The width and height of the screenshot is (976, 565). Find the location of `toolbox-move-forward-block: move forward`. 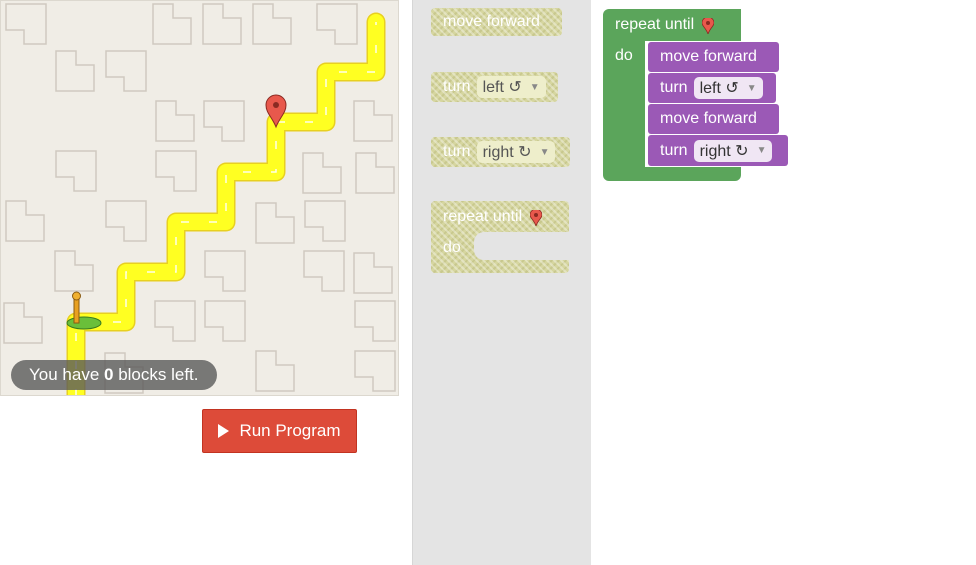

toolbox-move-forward-block: move forward is located at coordinates (496, 22).